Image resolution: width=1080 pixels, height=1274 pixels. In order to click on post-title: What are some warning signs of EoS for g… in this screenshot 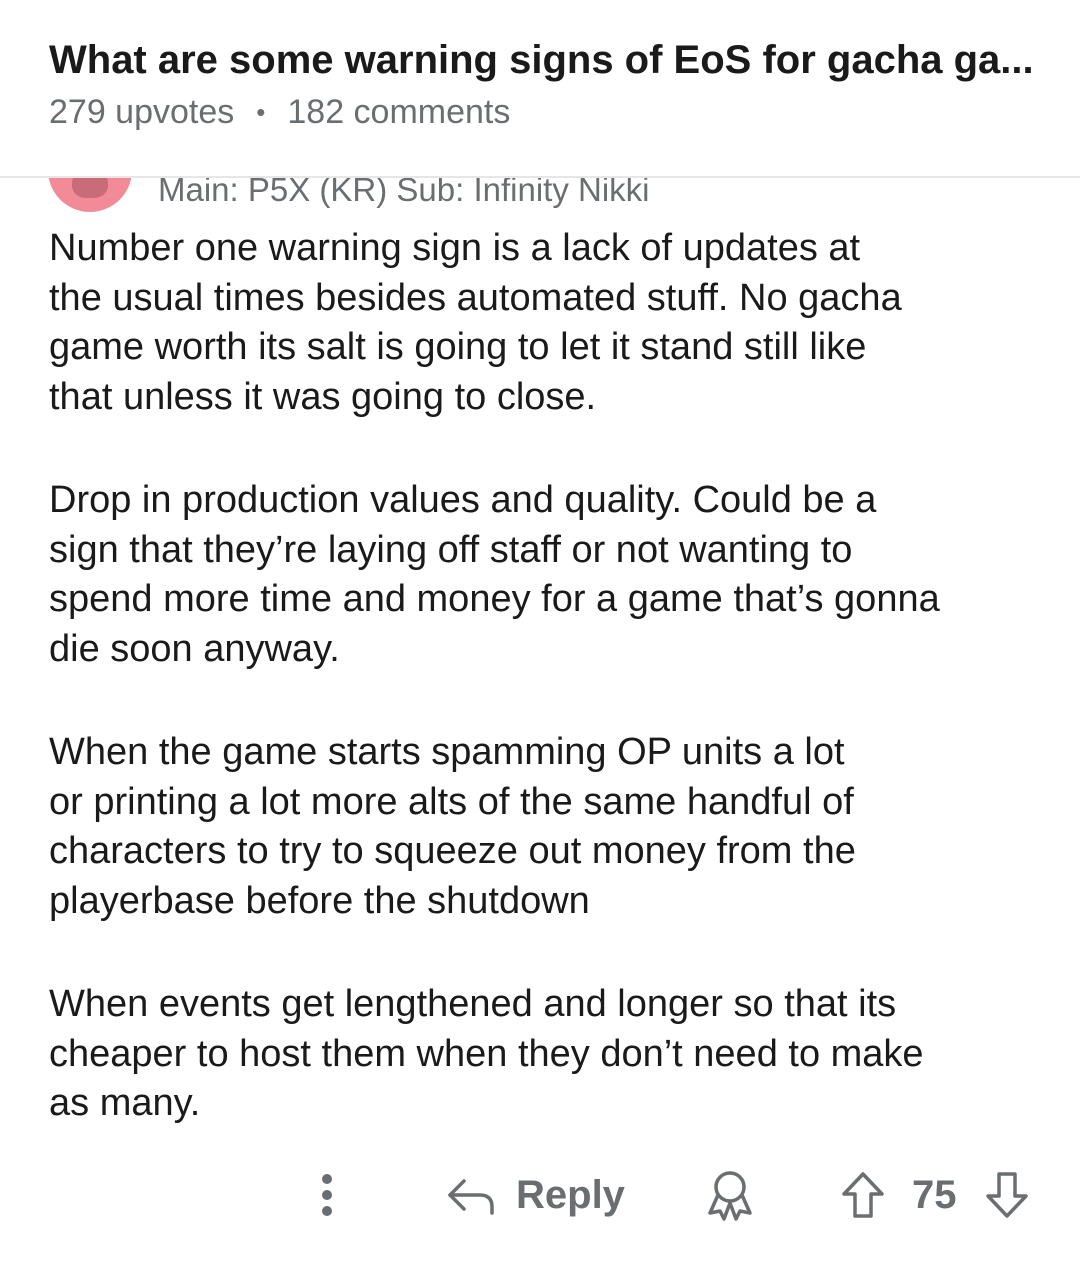, I will do `click(544, 60)`.